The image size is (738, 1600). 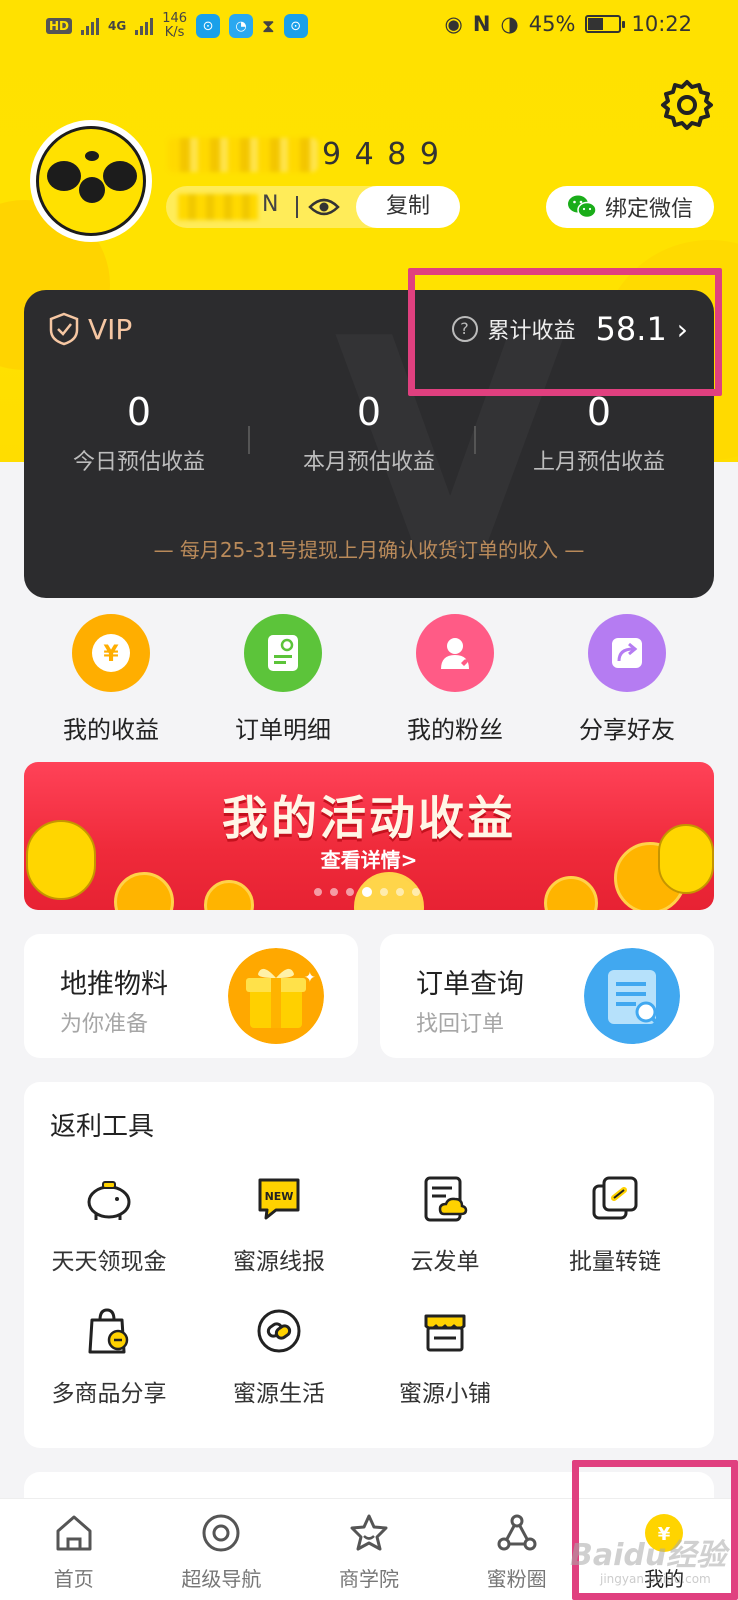 What do you see at coordinates (279, 1262) in the screenshot?
I see `tool-label: 蜜源线报` at bounding box center [279, 1262].